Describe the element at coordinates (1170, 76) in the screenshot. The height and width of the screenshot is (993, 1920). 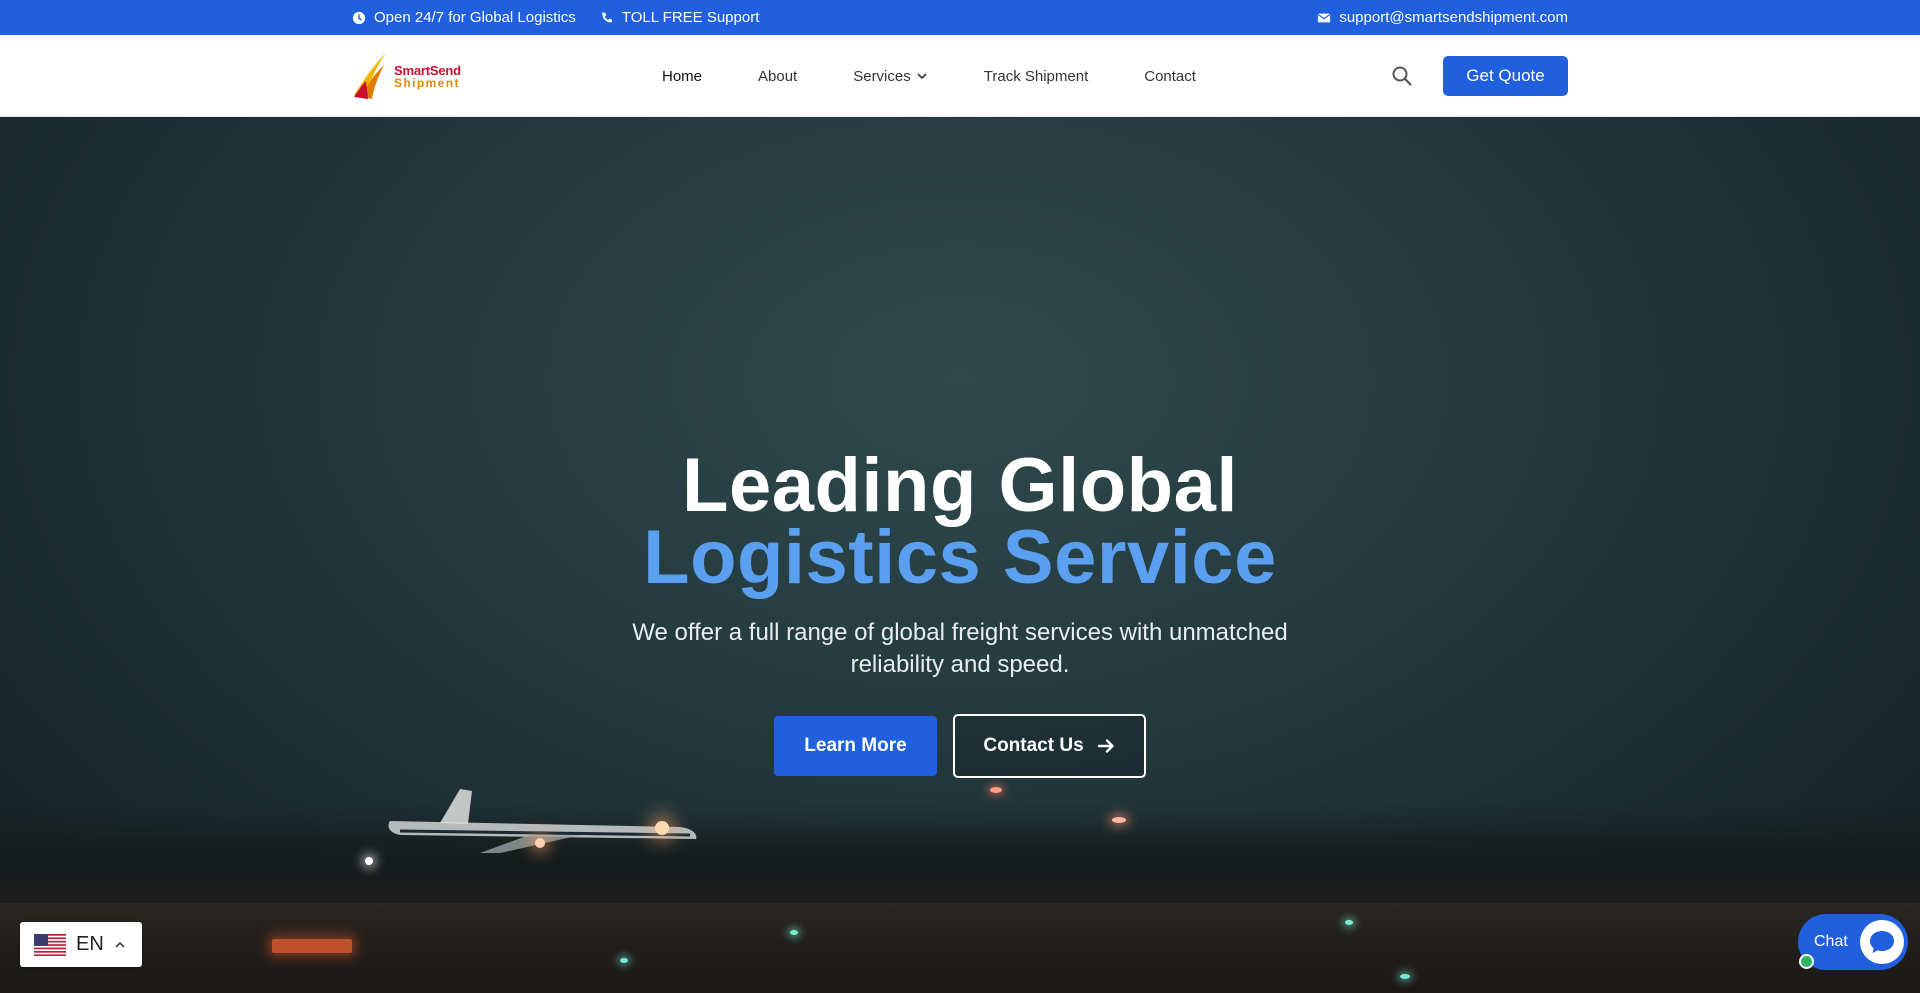
I see `nav-contact: Contact` at that location.